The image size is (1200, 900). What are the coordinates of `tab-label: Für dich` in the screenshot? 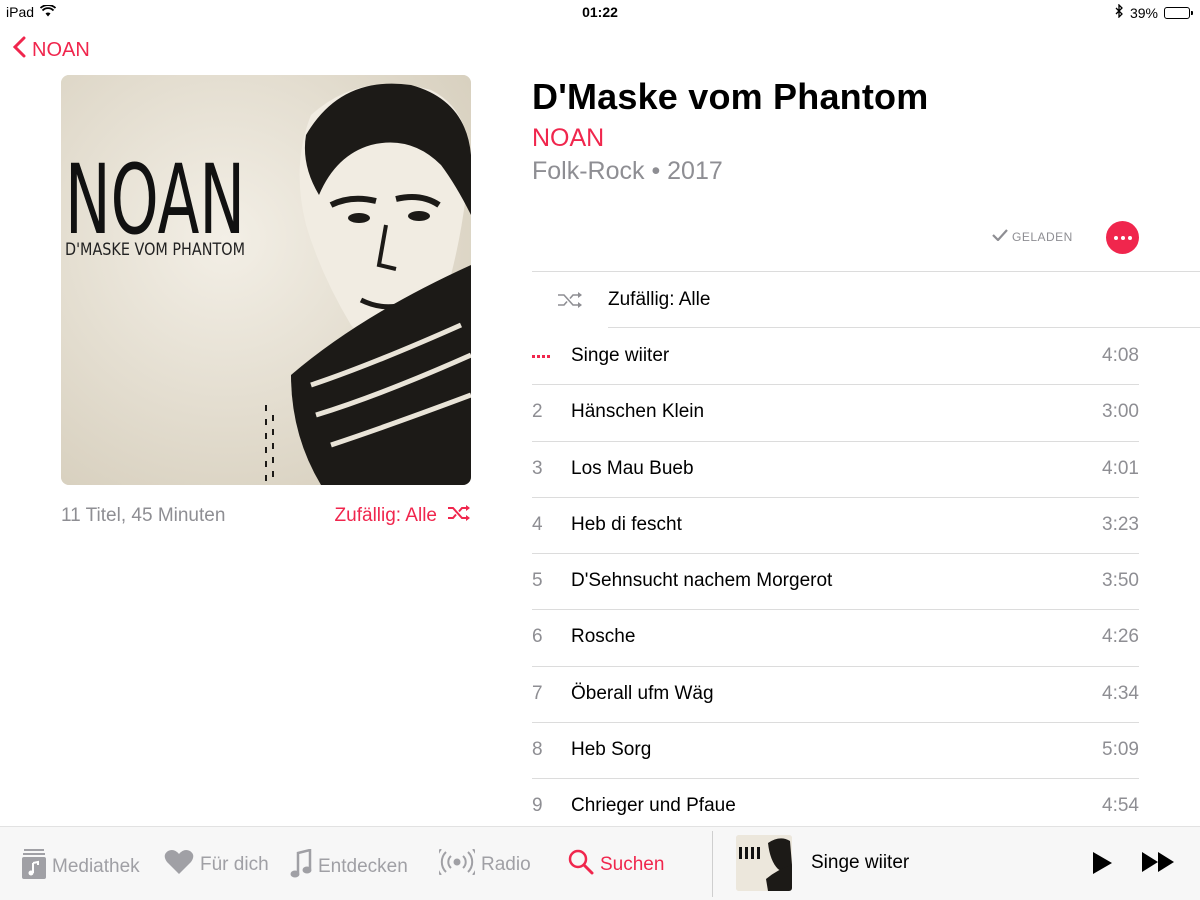 It's located at (234, 864).